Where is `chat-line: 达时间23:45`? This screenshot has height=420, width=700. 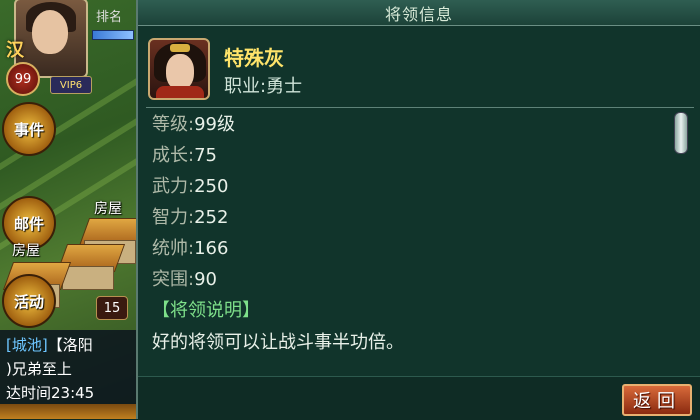 chat-line: 达时间23:45 is located at coordinates (50, 393).